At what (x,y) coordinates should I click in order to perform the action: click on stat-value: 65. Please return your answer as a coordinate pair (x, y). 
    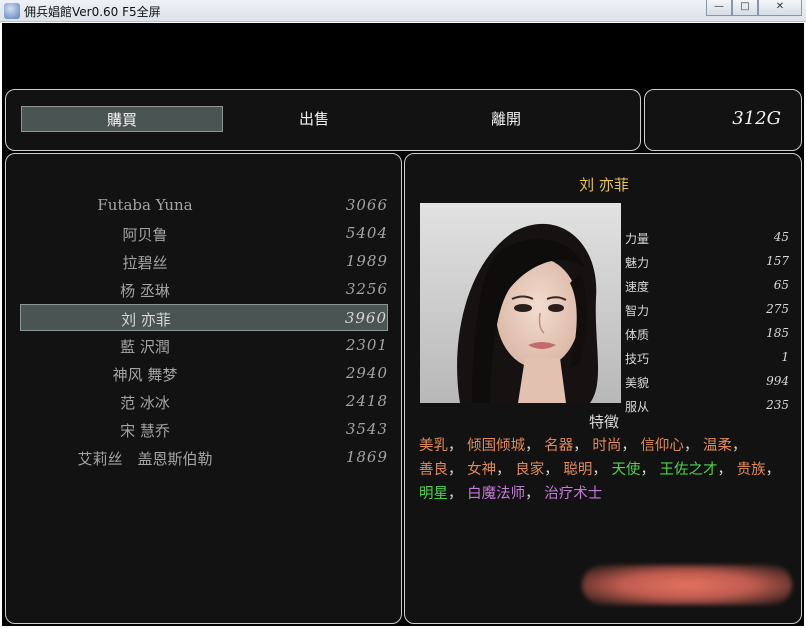
    Looking at the image, I should click on (781, 285).